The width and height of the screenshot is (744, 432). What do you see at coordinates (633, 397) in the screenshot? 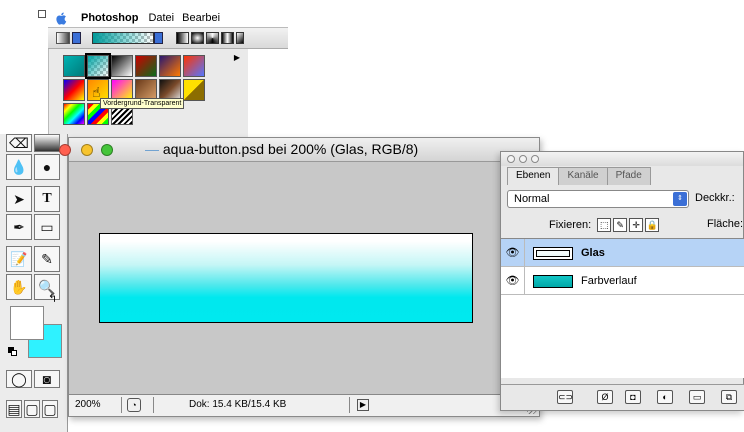
I see `add-mask-icon: ◘` at bounding box center [633, 397].